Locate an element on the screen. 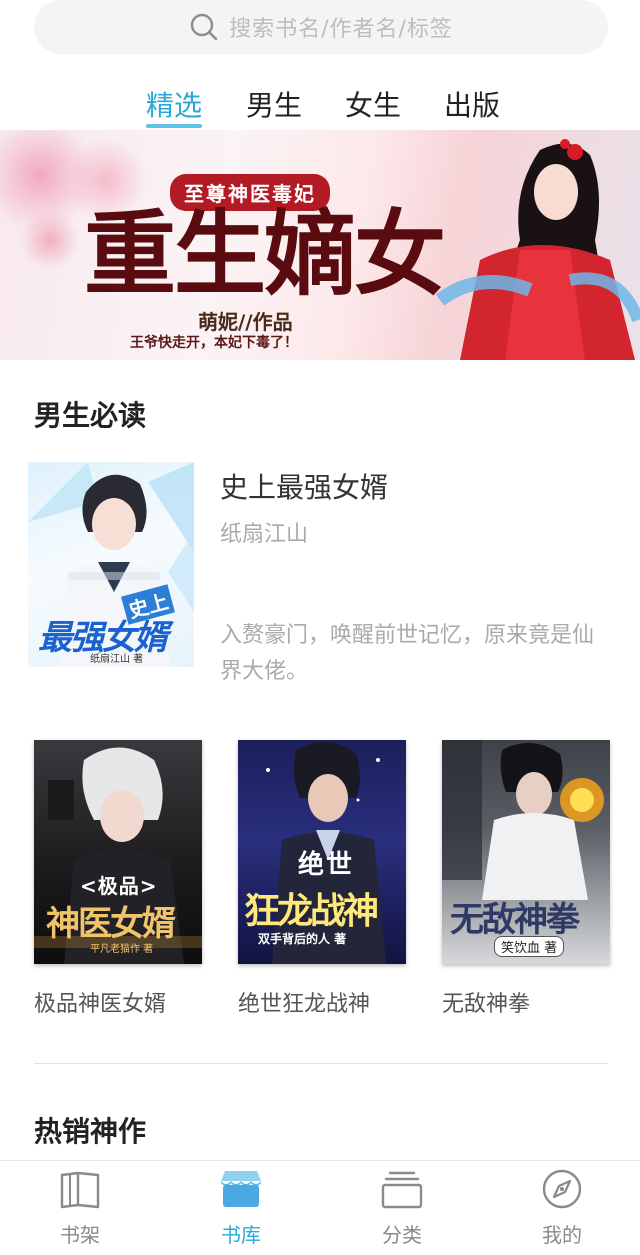 The width and height of the screenshot is (640, 1255). cover-small-title: <极品> is located at coordinates (119, 886).